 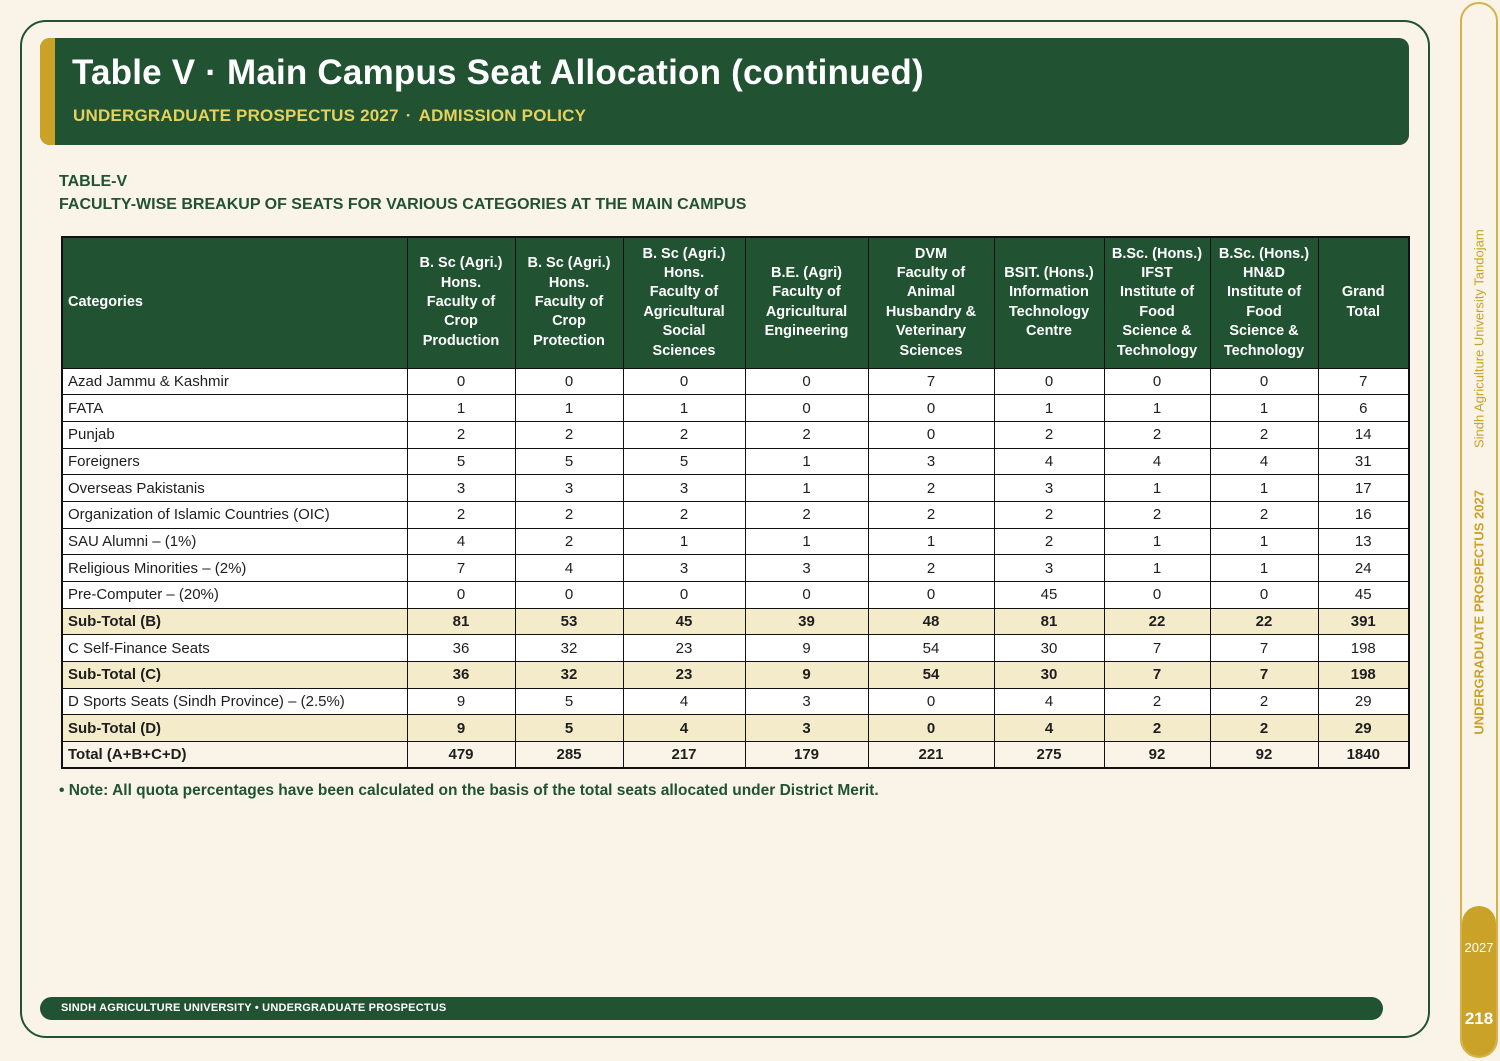 What do you see at coordinates (234, 595) in the screenshot?
I see `category-cell: Pre-Computer – (20%)` at bounding box center [234, 595].